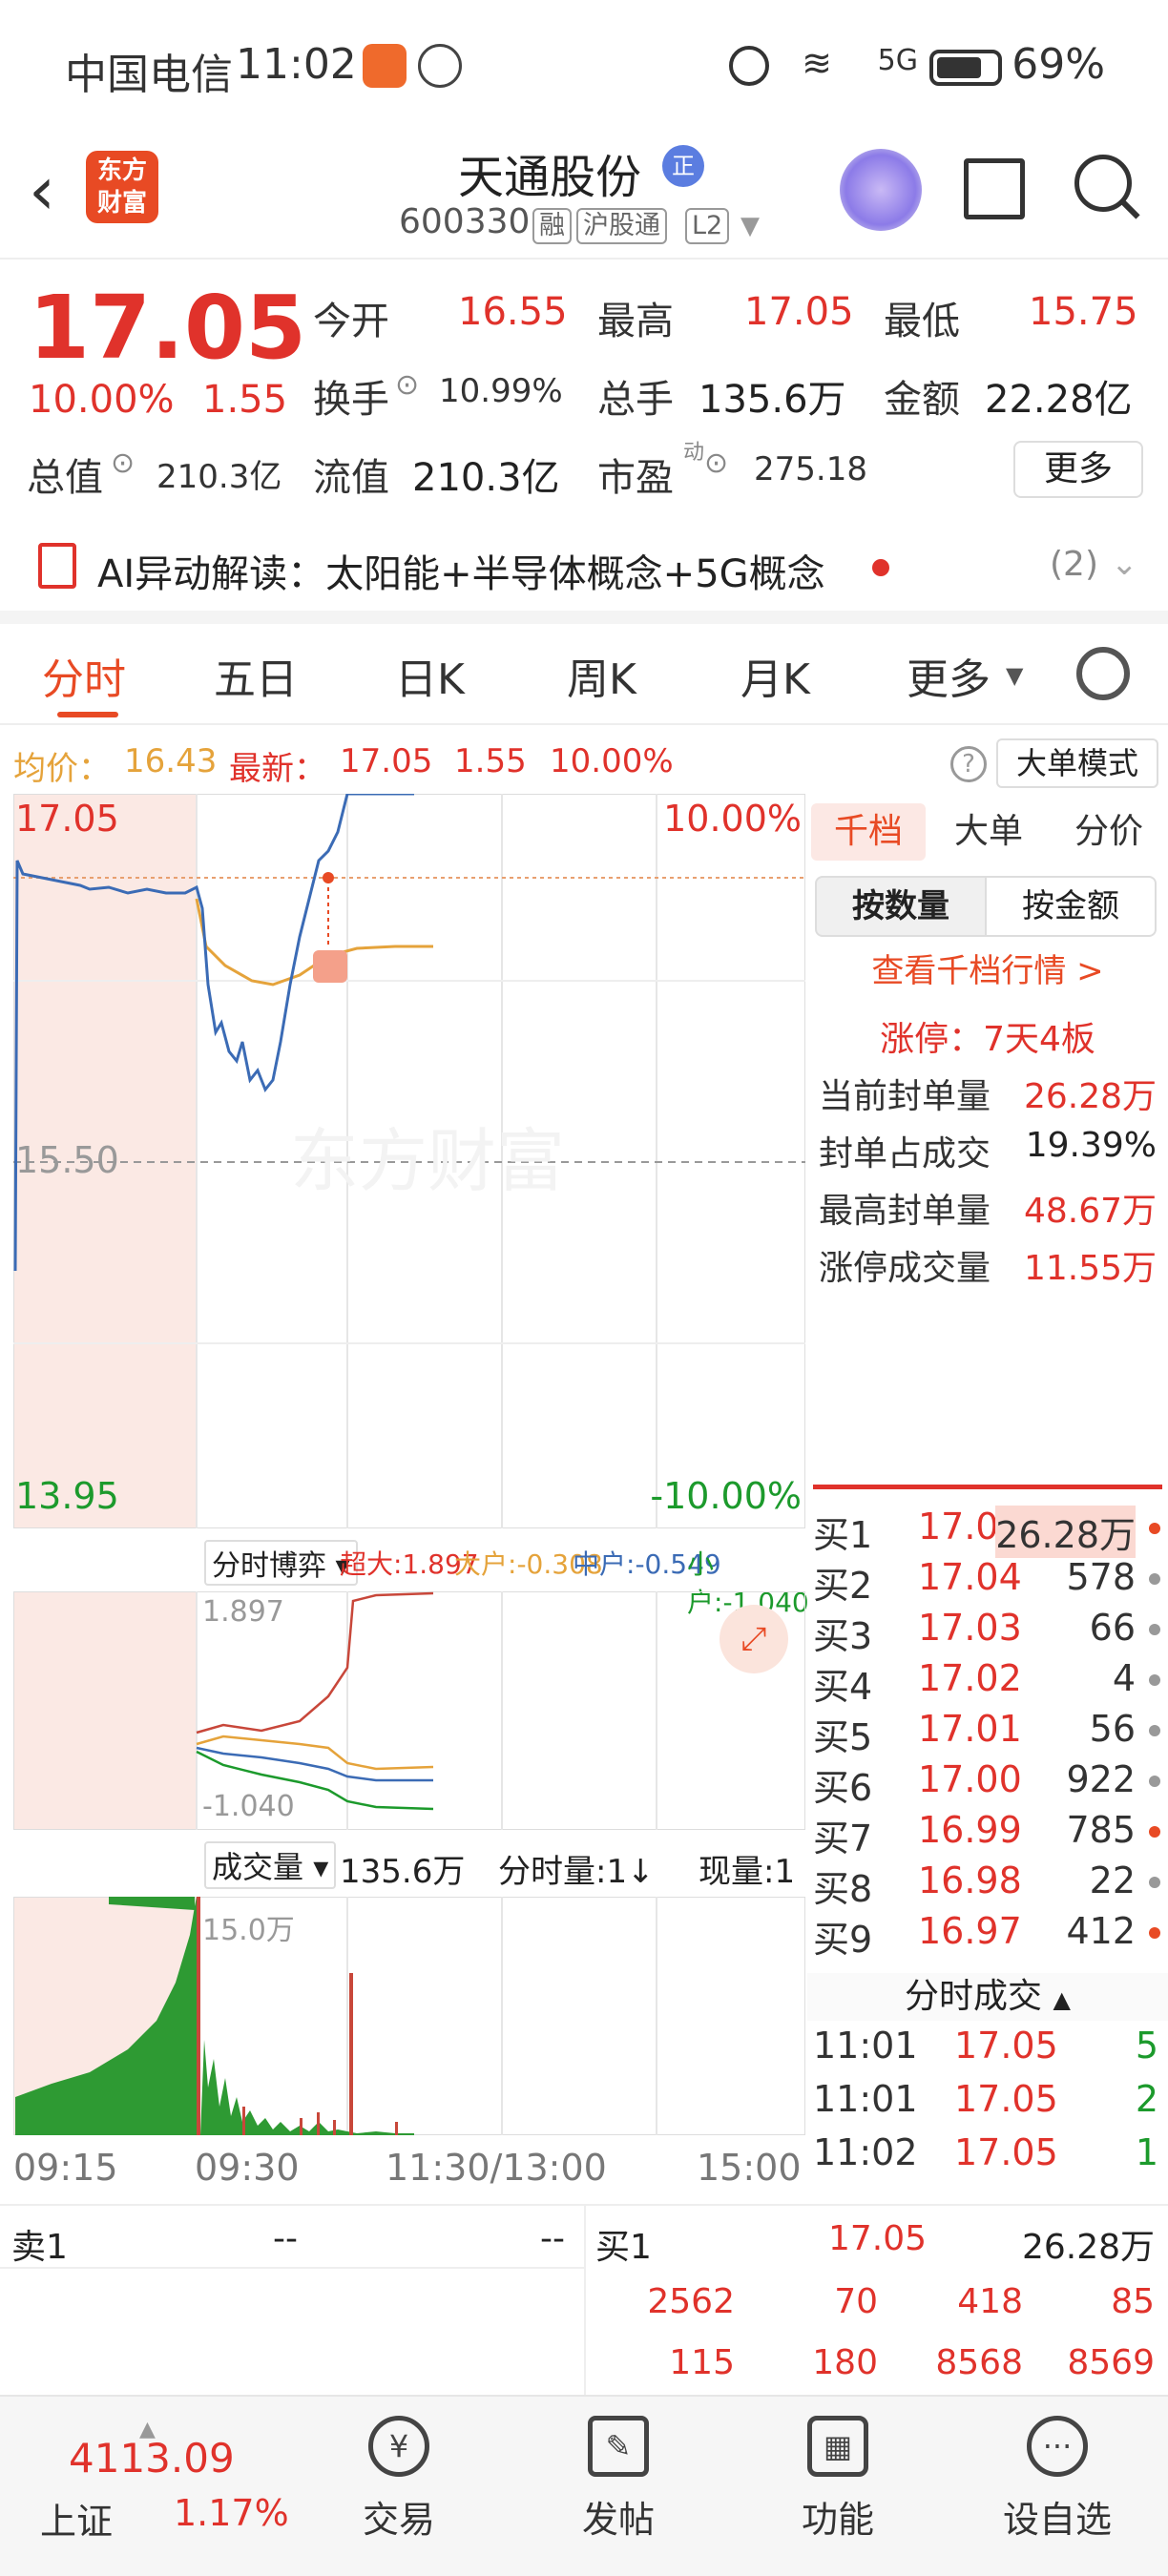 Image resolution: width=1168 pixels, height=2576 pixels. Describe the element at coordinates (750, 226) in the screenshot. I see `chevron-down-icon: ▼` at that location.